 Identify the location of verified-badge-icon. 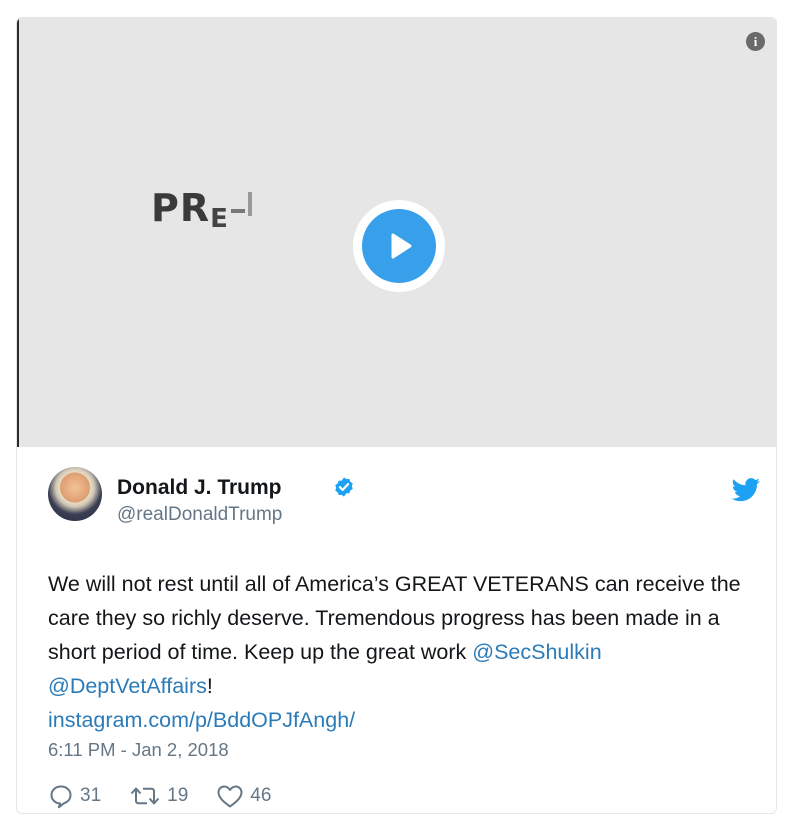
(344, 487).